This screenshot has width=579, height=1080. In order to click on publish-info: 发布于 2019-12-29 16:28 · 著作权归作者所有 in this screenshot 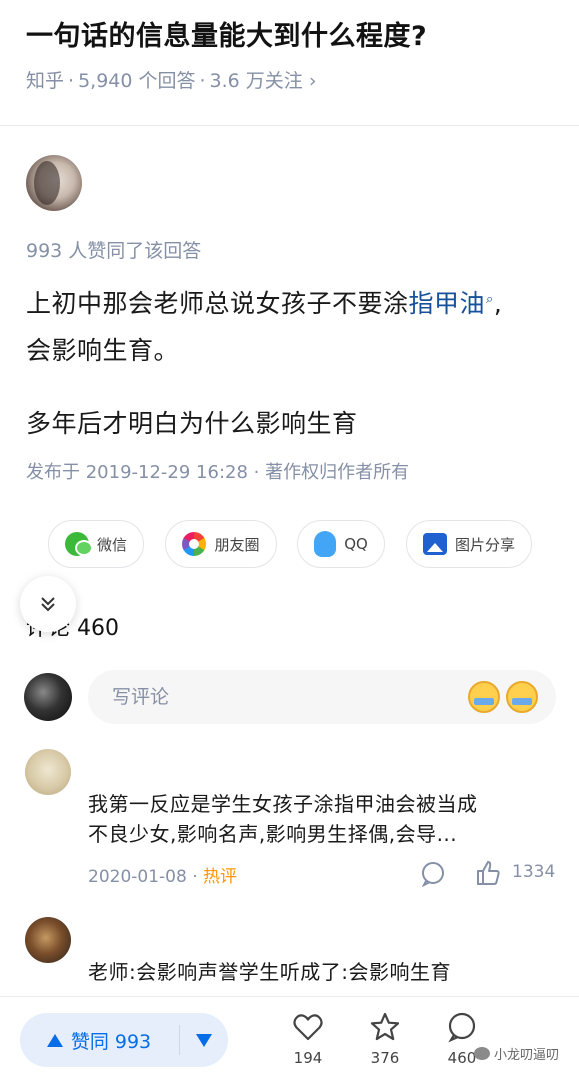, I will do `click(218, 472)`.